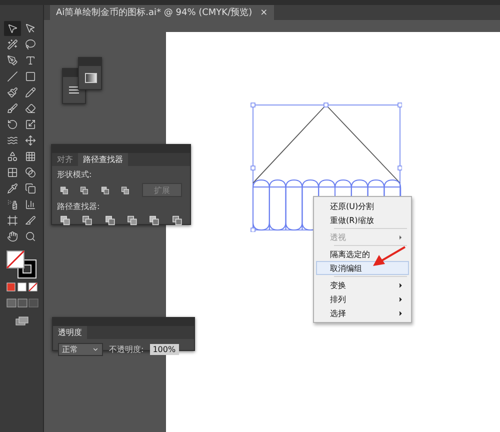 The height and width of the screenshot is (432, 500). Describe the element at coordinates (21, 321) in the screenshot. I see `screen-mode-icon` at that location.